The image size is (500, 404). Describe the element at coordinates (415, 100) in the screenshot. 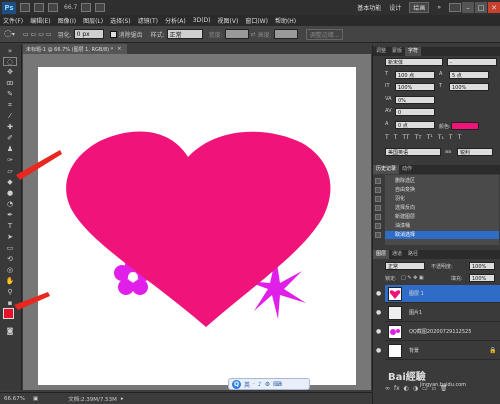

I see `tracking-percent-input: 0%` at that location.